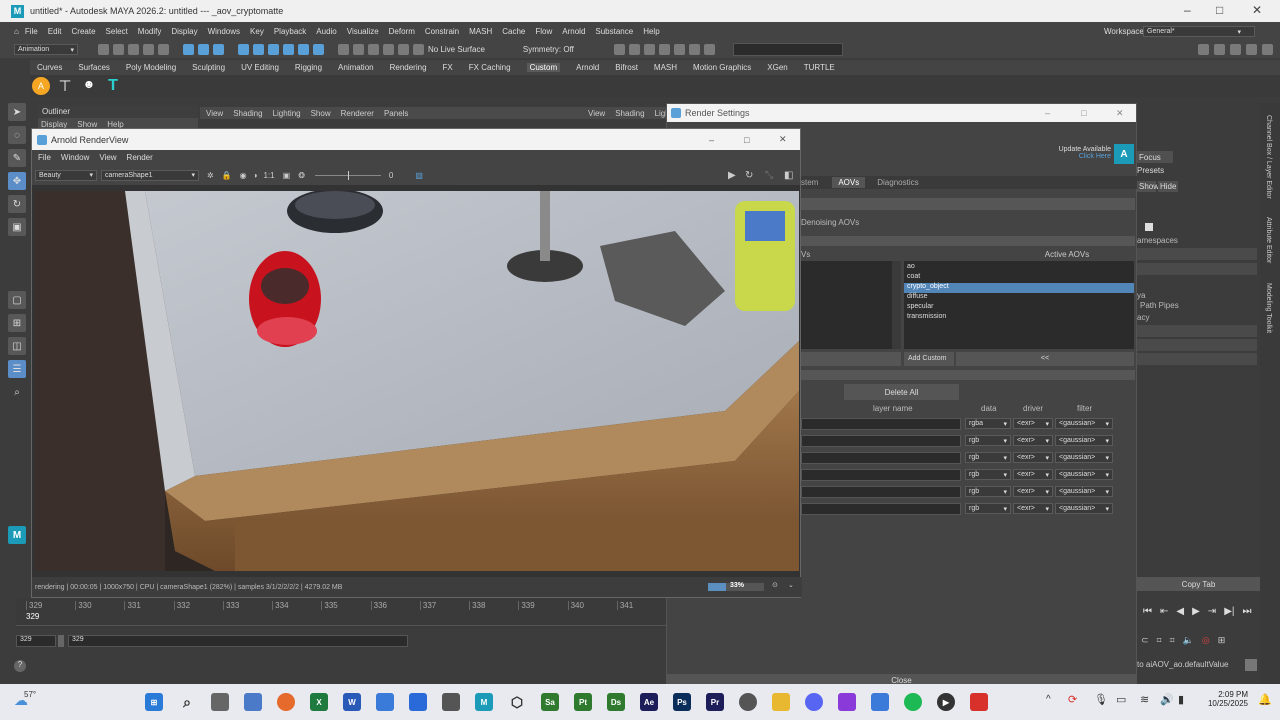  What do you see at coordinates (748, 702) in the screenshot?
I see `chatgpt-icon` at bounding box center [748, 702].